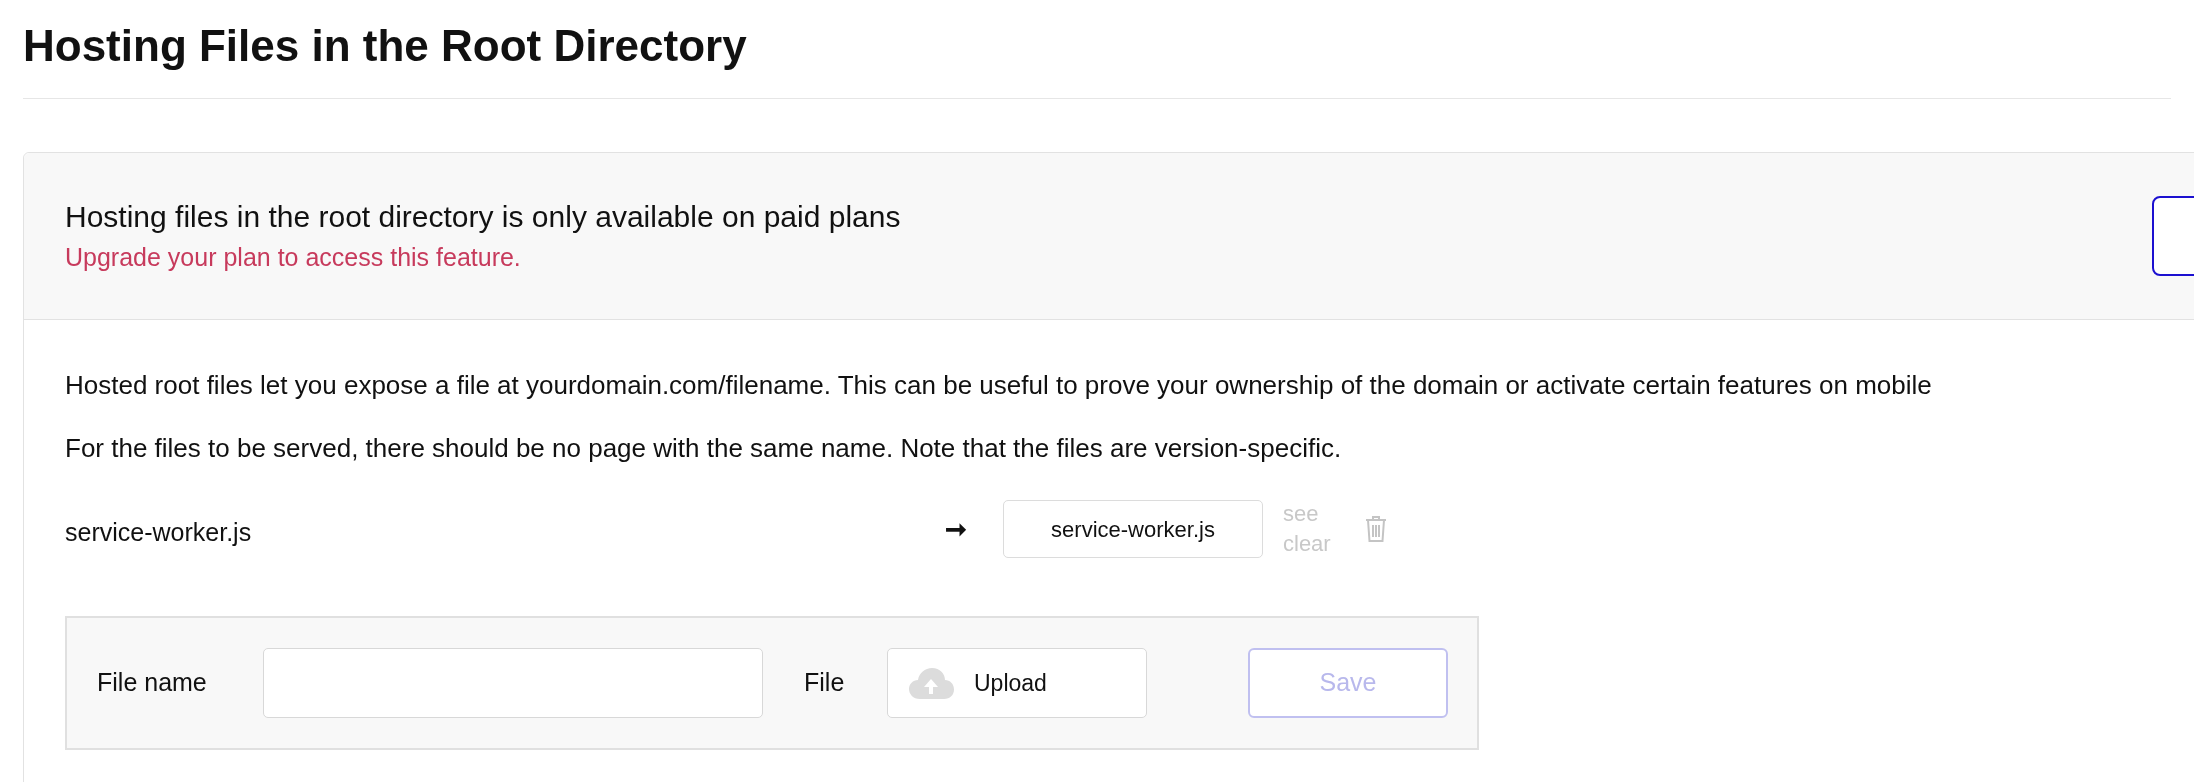  I want to click on description-text: Hosted root files let you expose a file at yourdomain.com/filename. This can be useful to prove your ownership of the domain or activate certain features on mobile, so click(999, 385).